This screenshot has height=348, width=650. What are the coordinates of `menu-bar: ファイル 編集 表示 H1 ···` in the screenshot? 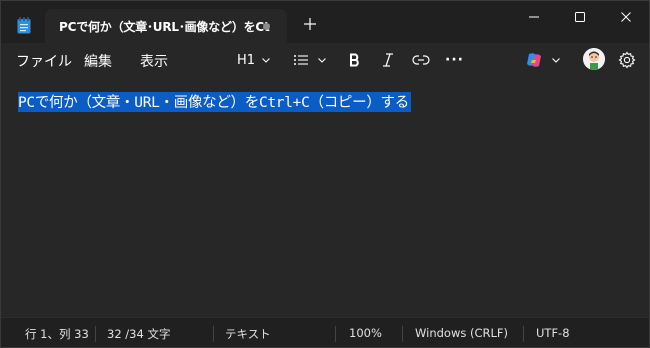 It's located at (325, 60).